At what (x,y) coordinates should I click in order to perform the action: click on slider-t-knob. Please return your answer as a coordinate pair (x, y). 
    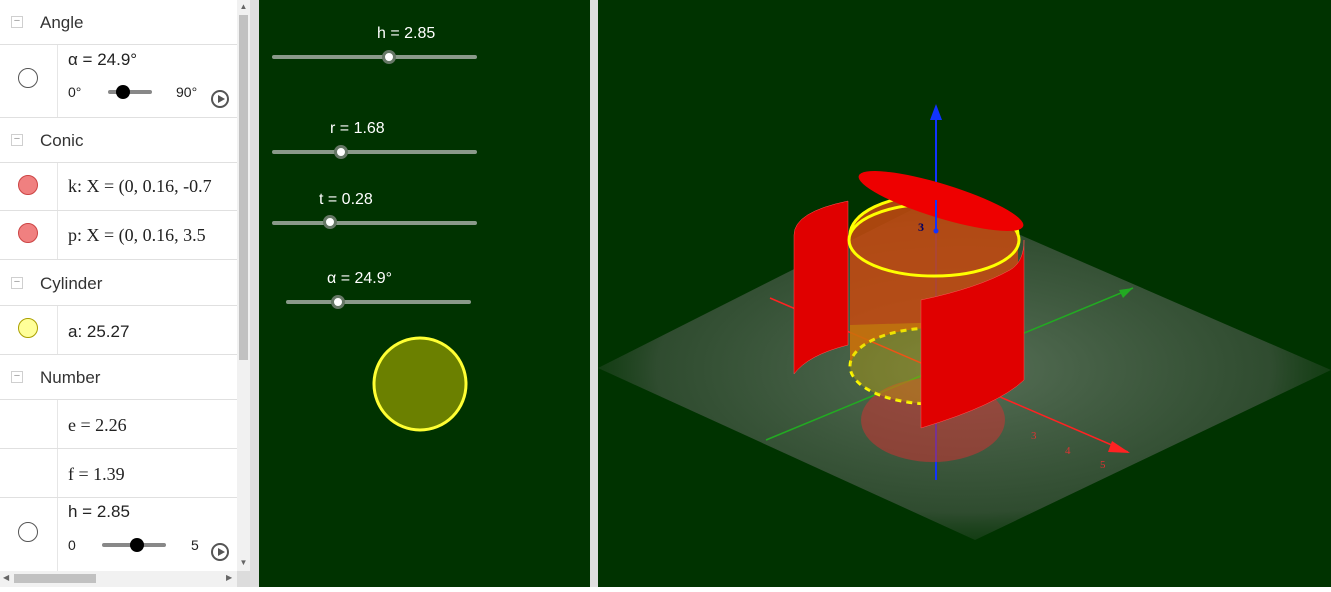
    Looking at the image, I should click on (330, 222).